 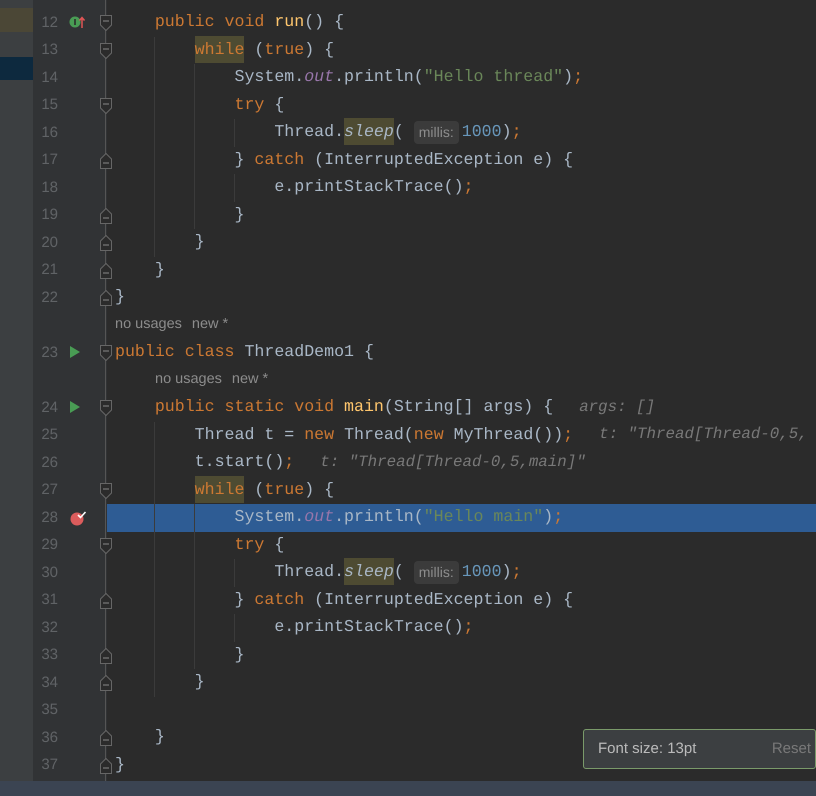 What do you see at coordinates (791, 749) in the screenshot?
I see `reset-link: Reset` at bounding box center [791, 749].